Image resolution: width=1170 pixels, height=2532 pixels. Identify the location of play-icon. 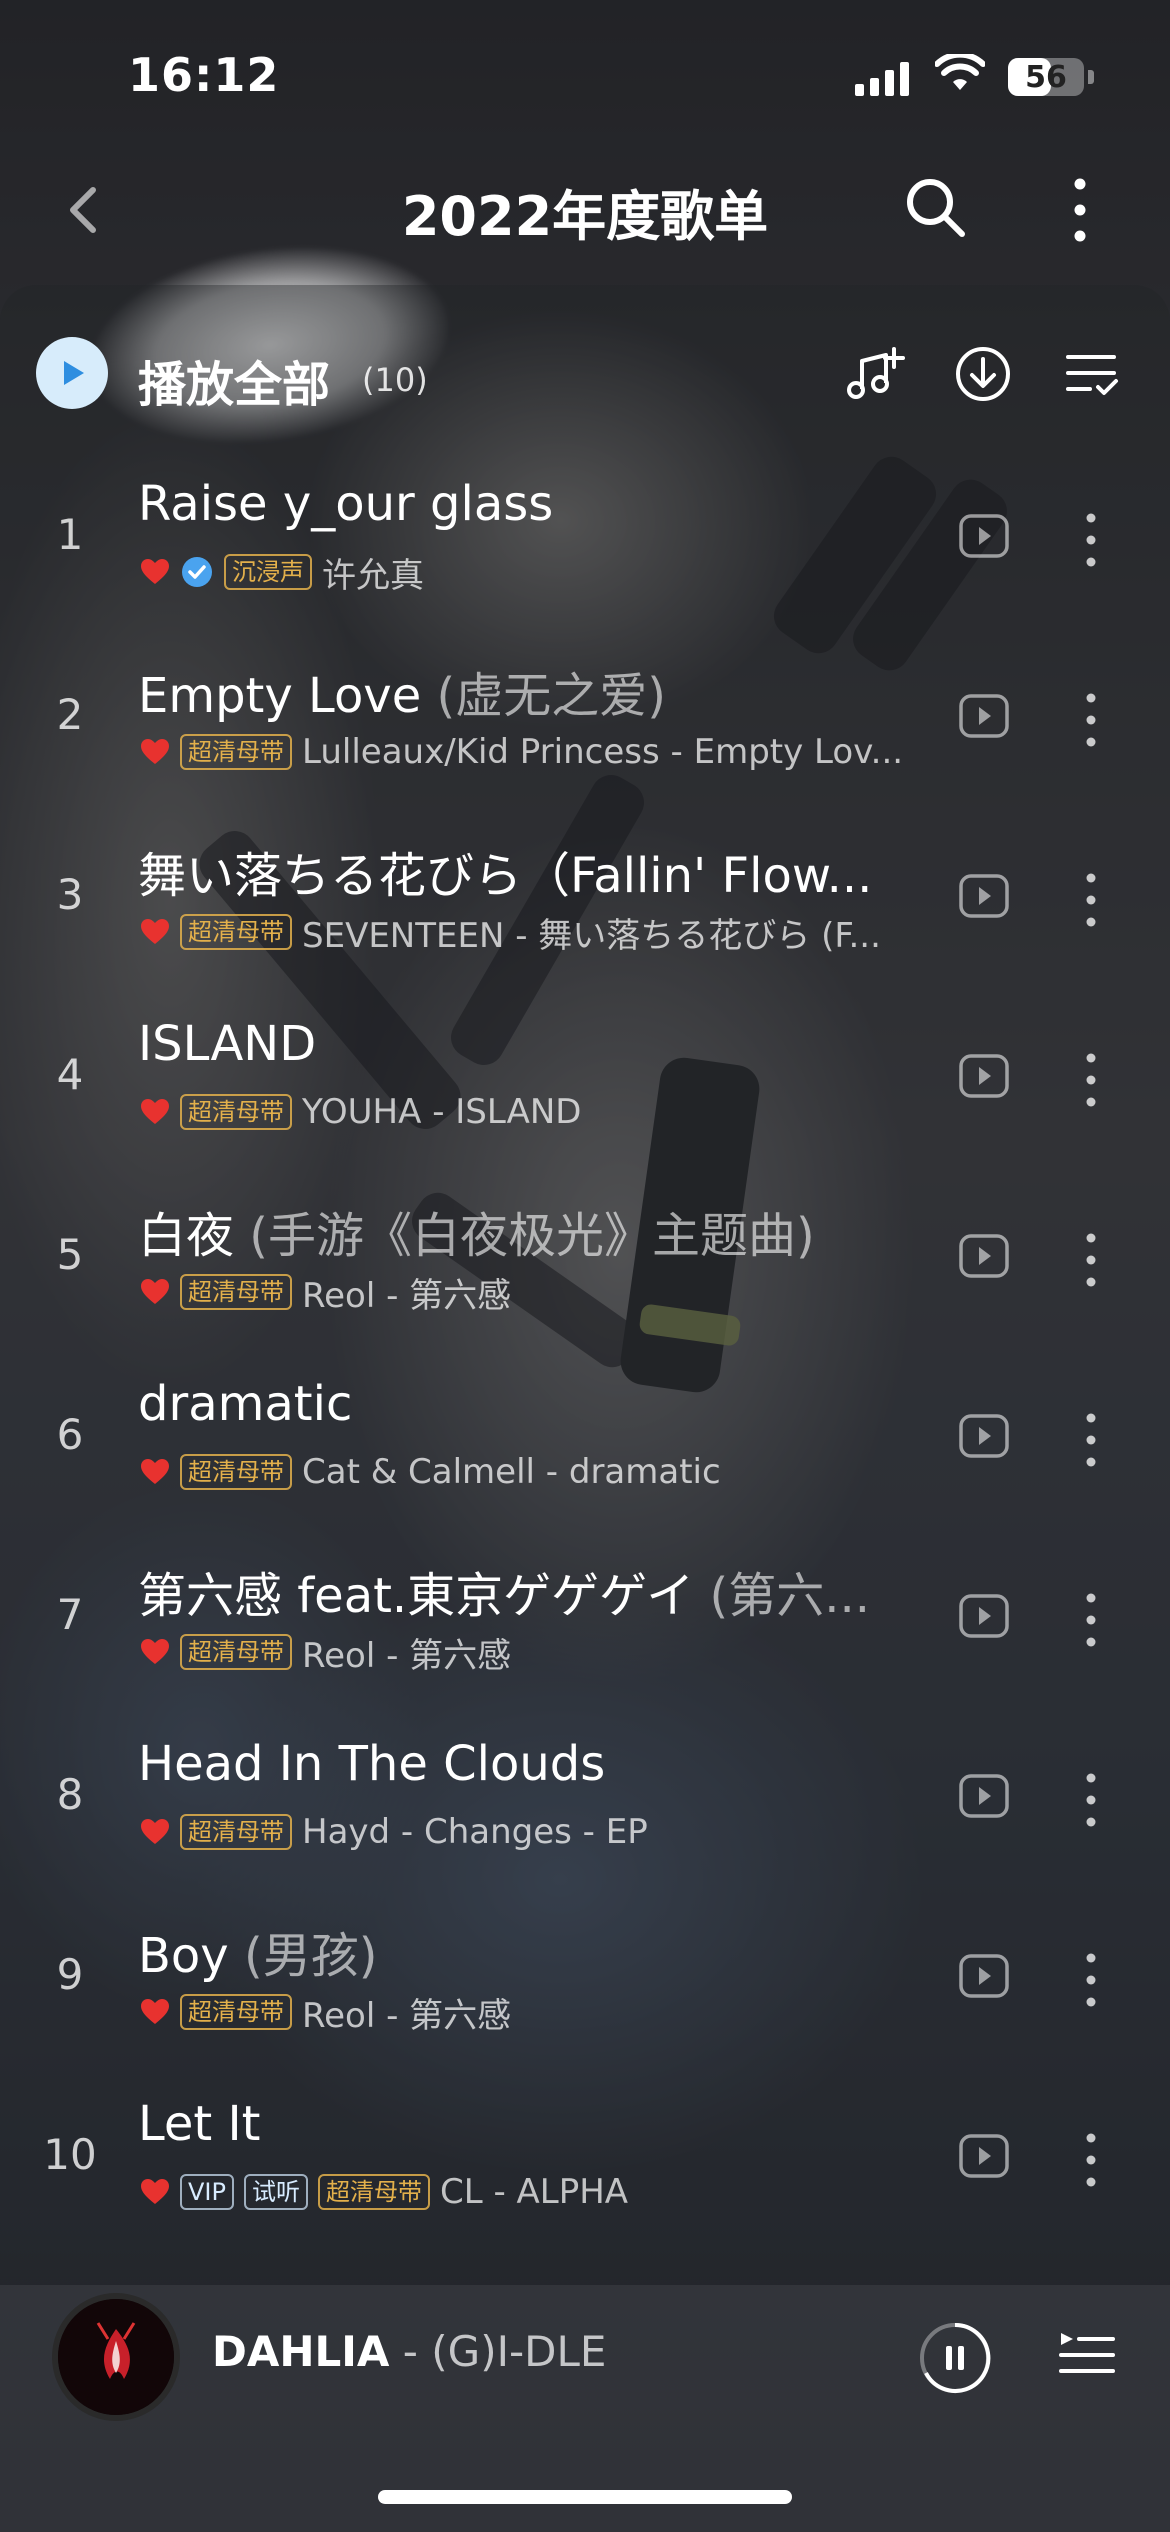
(74, 373).